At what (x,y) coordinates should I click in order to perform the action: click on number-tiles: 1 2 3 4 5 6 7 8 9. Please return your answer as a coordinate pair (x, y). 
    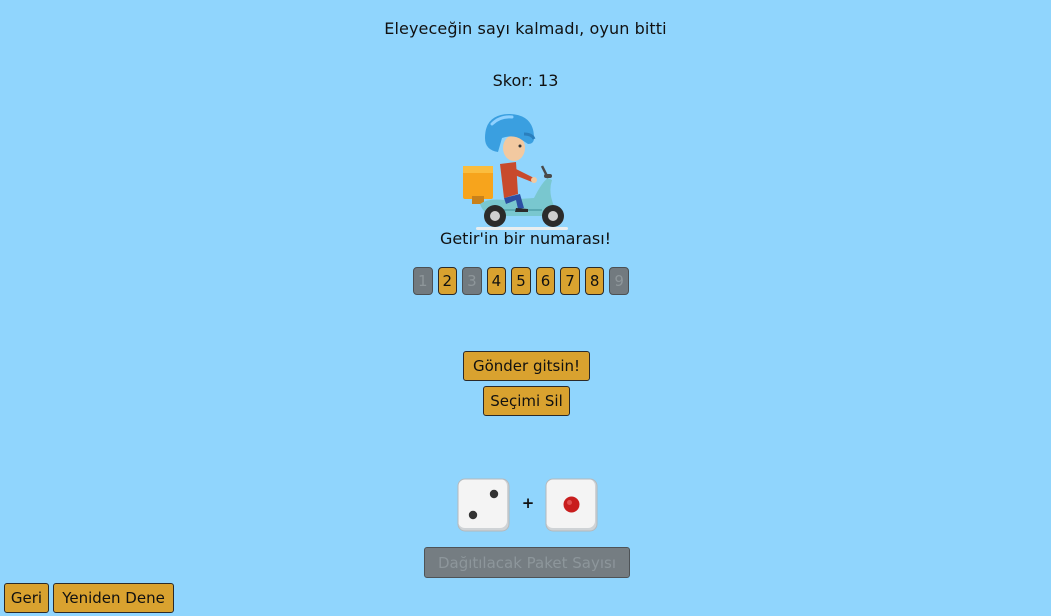
    Looking at the image, I should click on (521, 281).